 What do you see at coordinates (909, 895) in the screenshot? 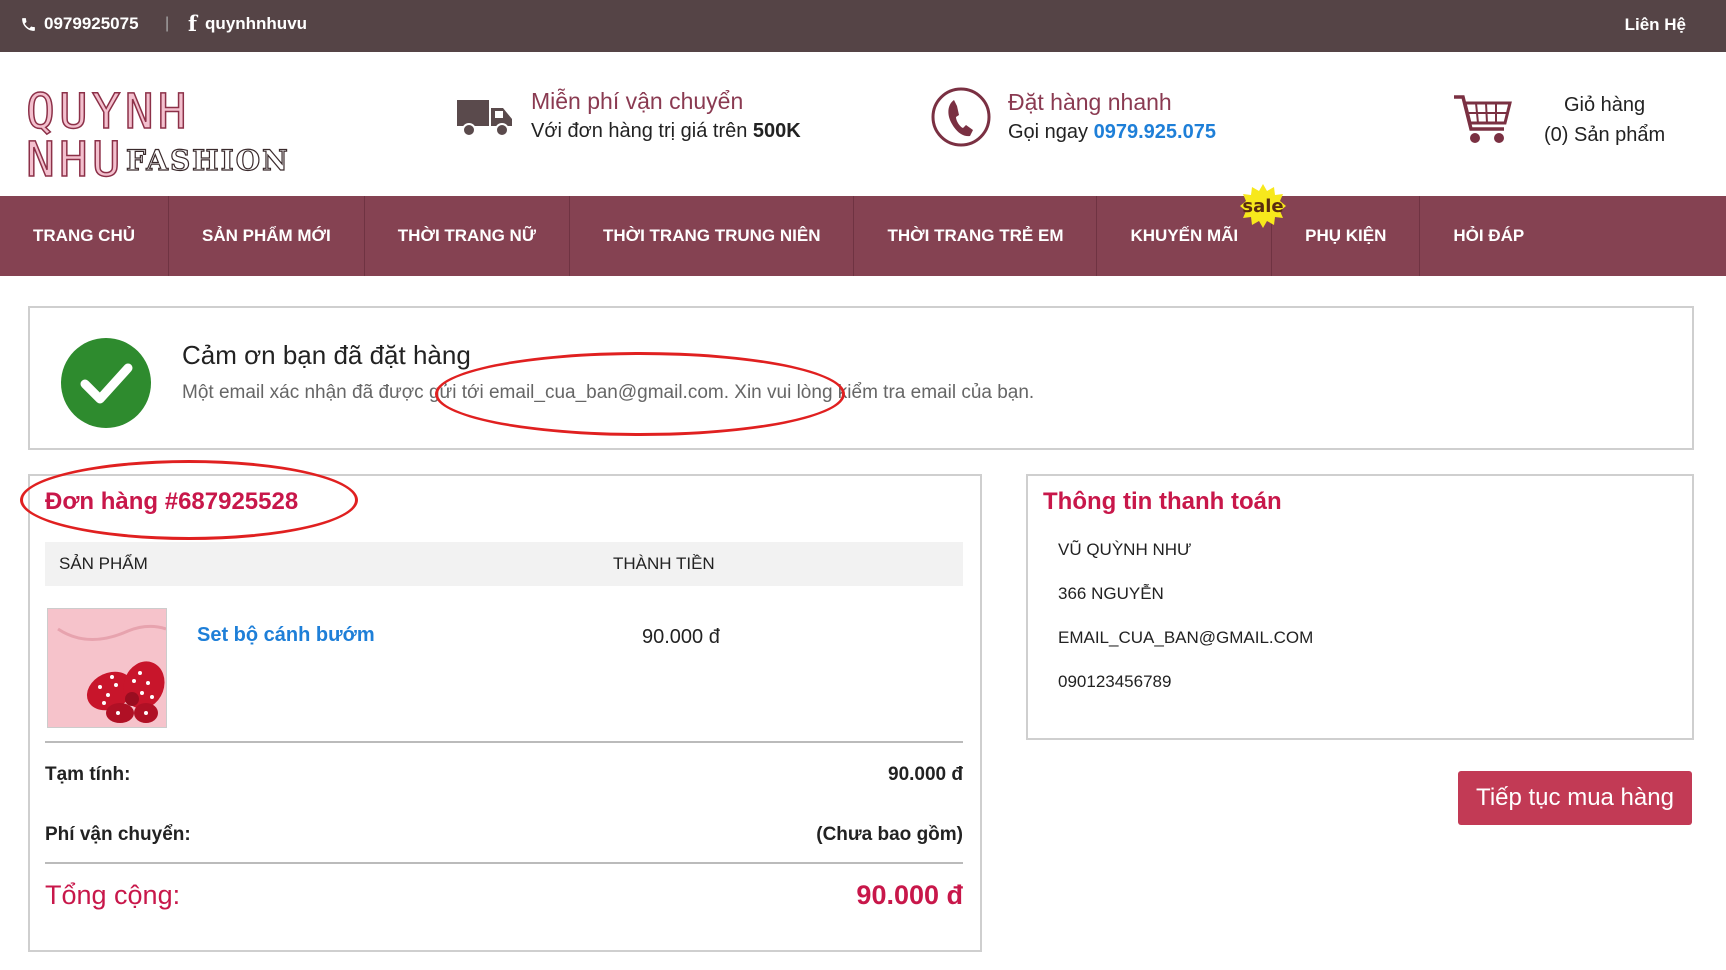
I see `total-value: 90.000 đ` at bounding box center [909, 895].